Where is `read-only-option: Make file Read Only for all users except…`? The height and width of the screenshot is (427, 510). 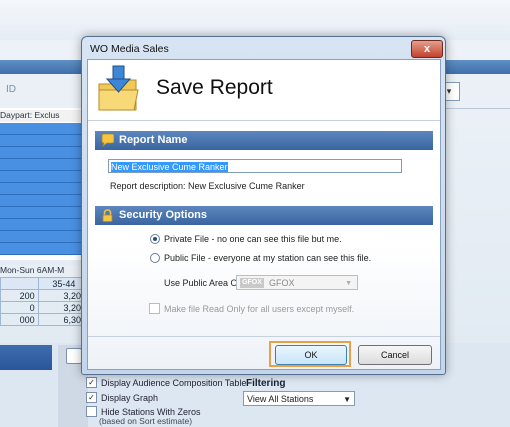 read-only-option: Make file Read Only for all users except… is located at coordinates (251, 308).